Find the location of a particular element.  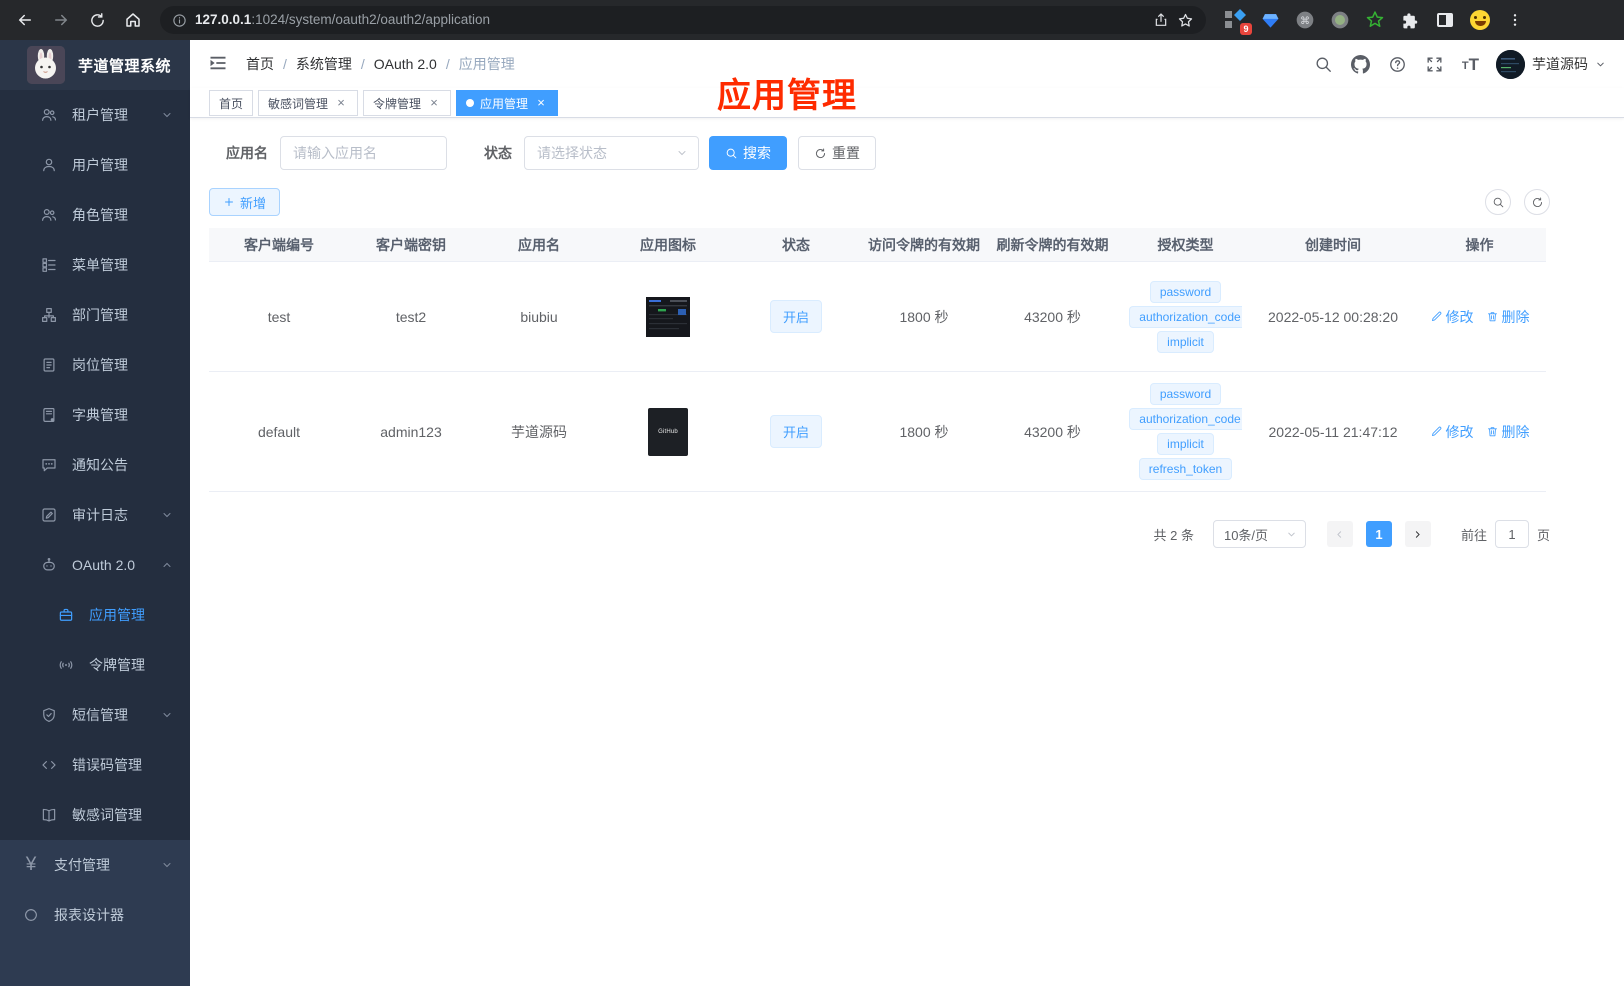

gem-extension-icon is located at coordinates (1270, 20).